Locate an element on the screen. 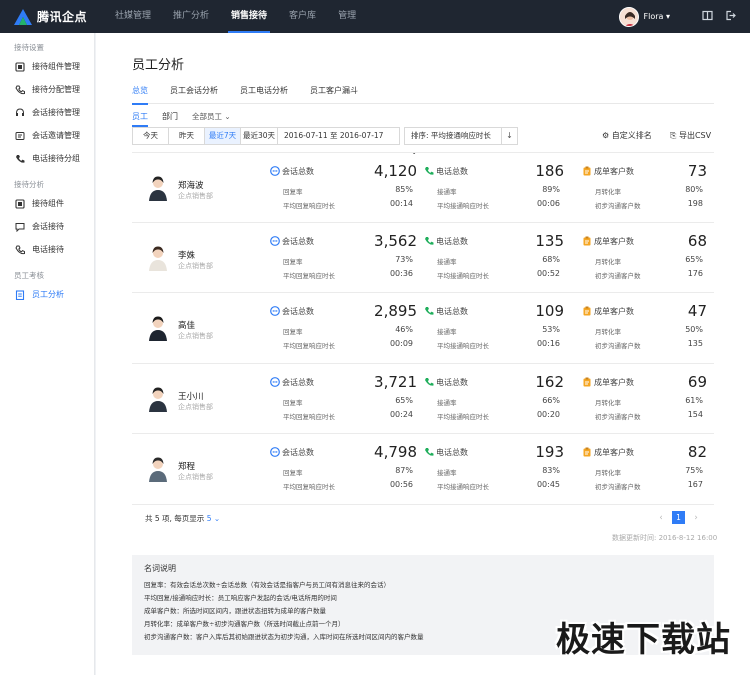  chat-metric: 会话总数 4,120 回复率 85% 平均回复响应时长 00:14 is located at coordinates (343, 188).